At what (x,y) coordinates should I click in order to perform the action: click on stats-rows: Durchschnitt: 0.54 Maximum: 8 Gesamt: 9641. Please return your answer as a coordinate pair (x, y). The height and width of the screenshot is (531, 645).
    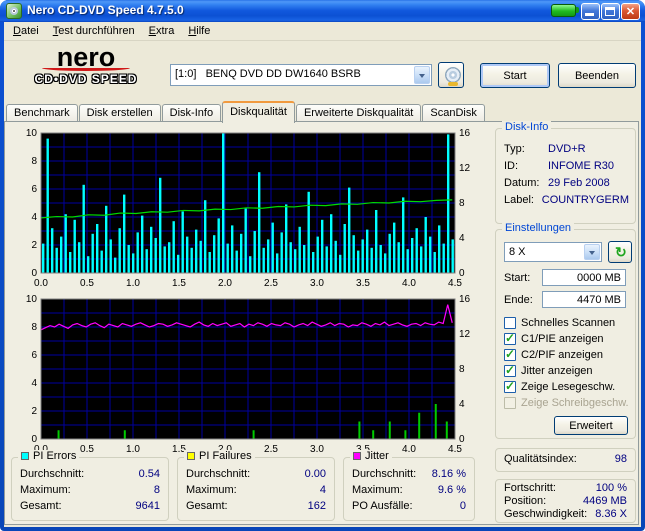
    Looking at the image, I should click on (90, 486).